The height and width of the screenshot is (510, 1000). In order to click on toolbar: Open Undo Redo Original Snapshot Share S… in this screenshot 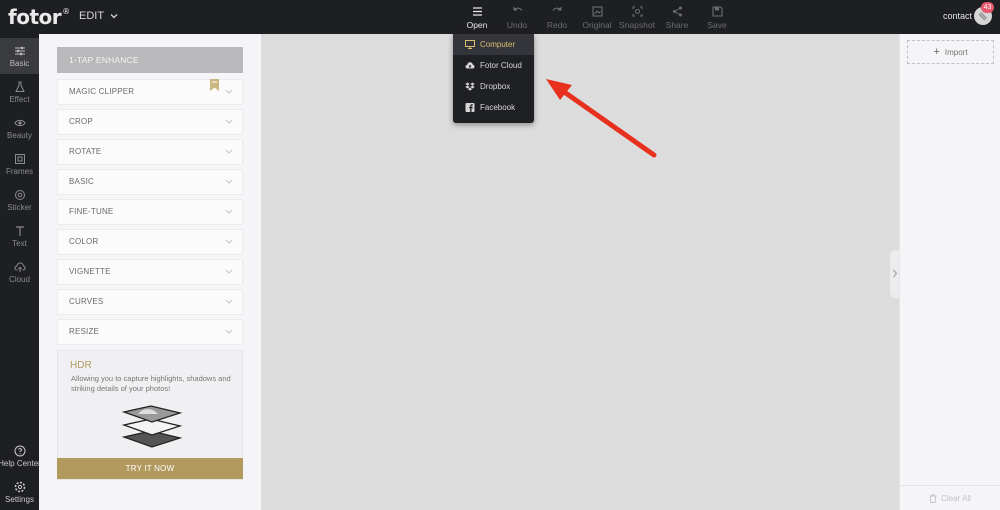, I will do `click(597, 18)`.